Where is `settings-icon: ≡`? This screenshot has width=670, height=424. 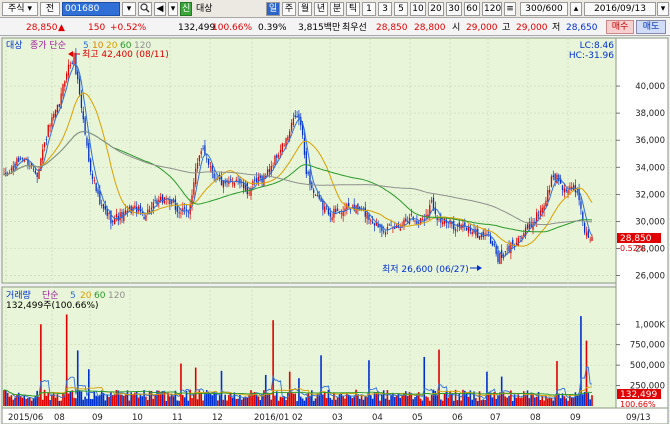 settings-icon: ≡ is located at coordinates (510, 9).